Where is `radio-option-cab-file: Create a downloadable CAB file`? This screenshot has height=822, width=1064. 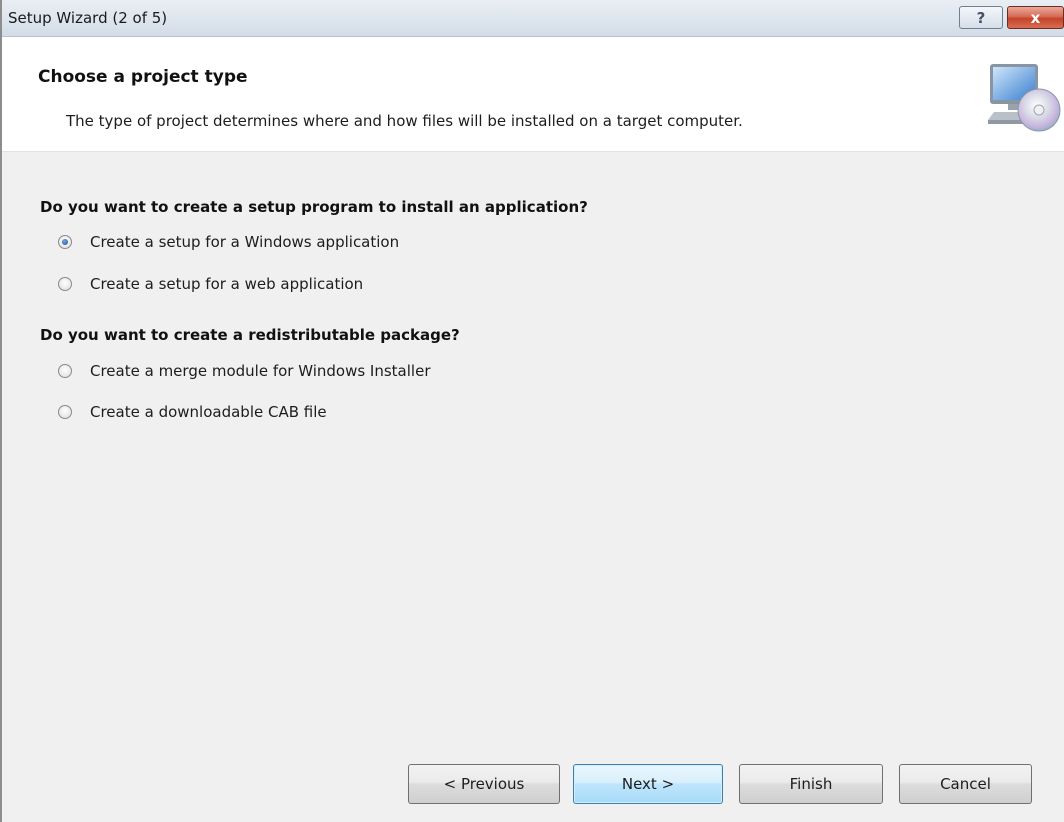 radio-option-cab-file: Create a downloadable CAB file is located at coordinates (192, 412).